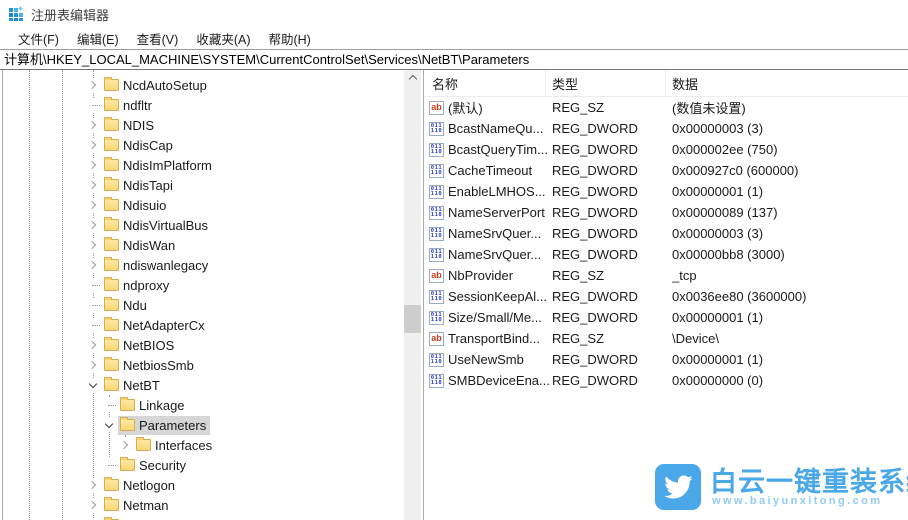  What do you see at coordinates (201, 185) in the screenshot?
I see `tree-item-ndistapi: NdisTapi` at bounding box center [201, 185].